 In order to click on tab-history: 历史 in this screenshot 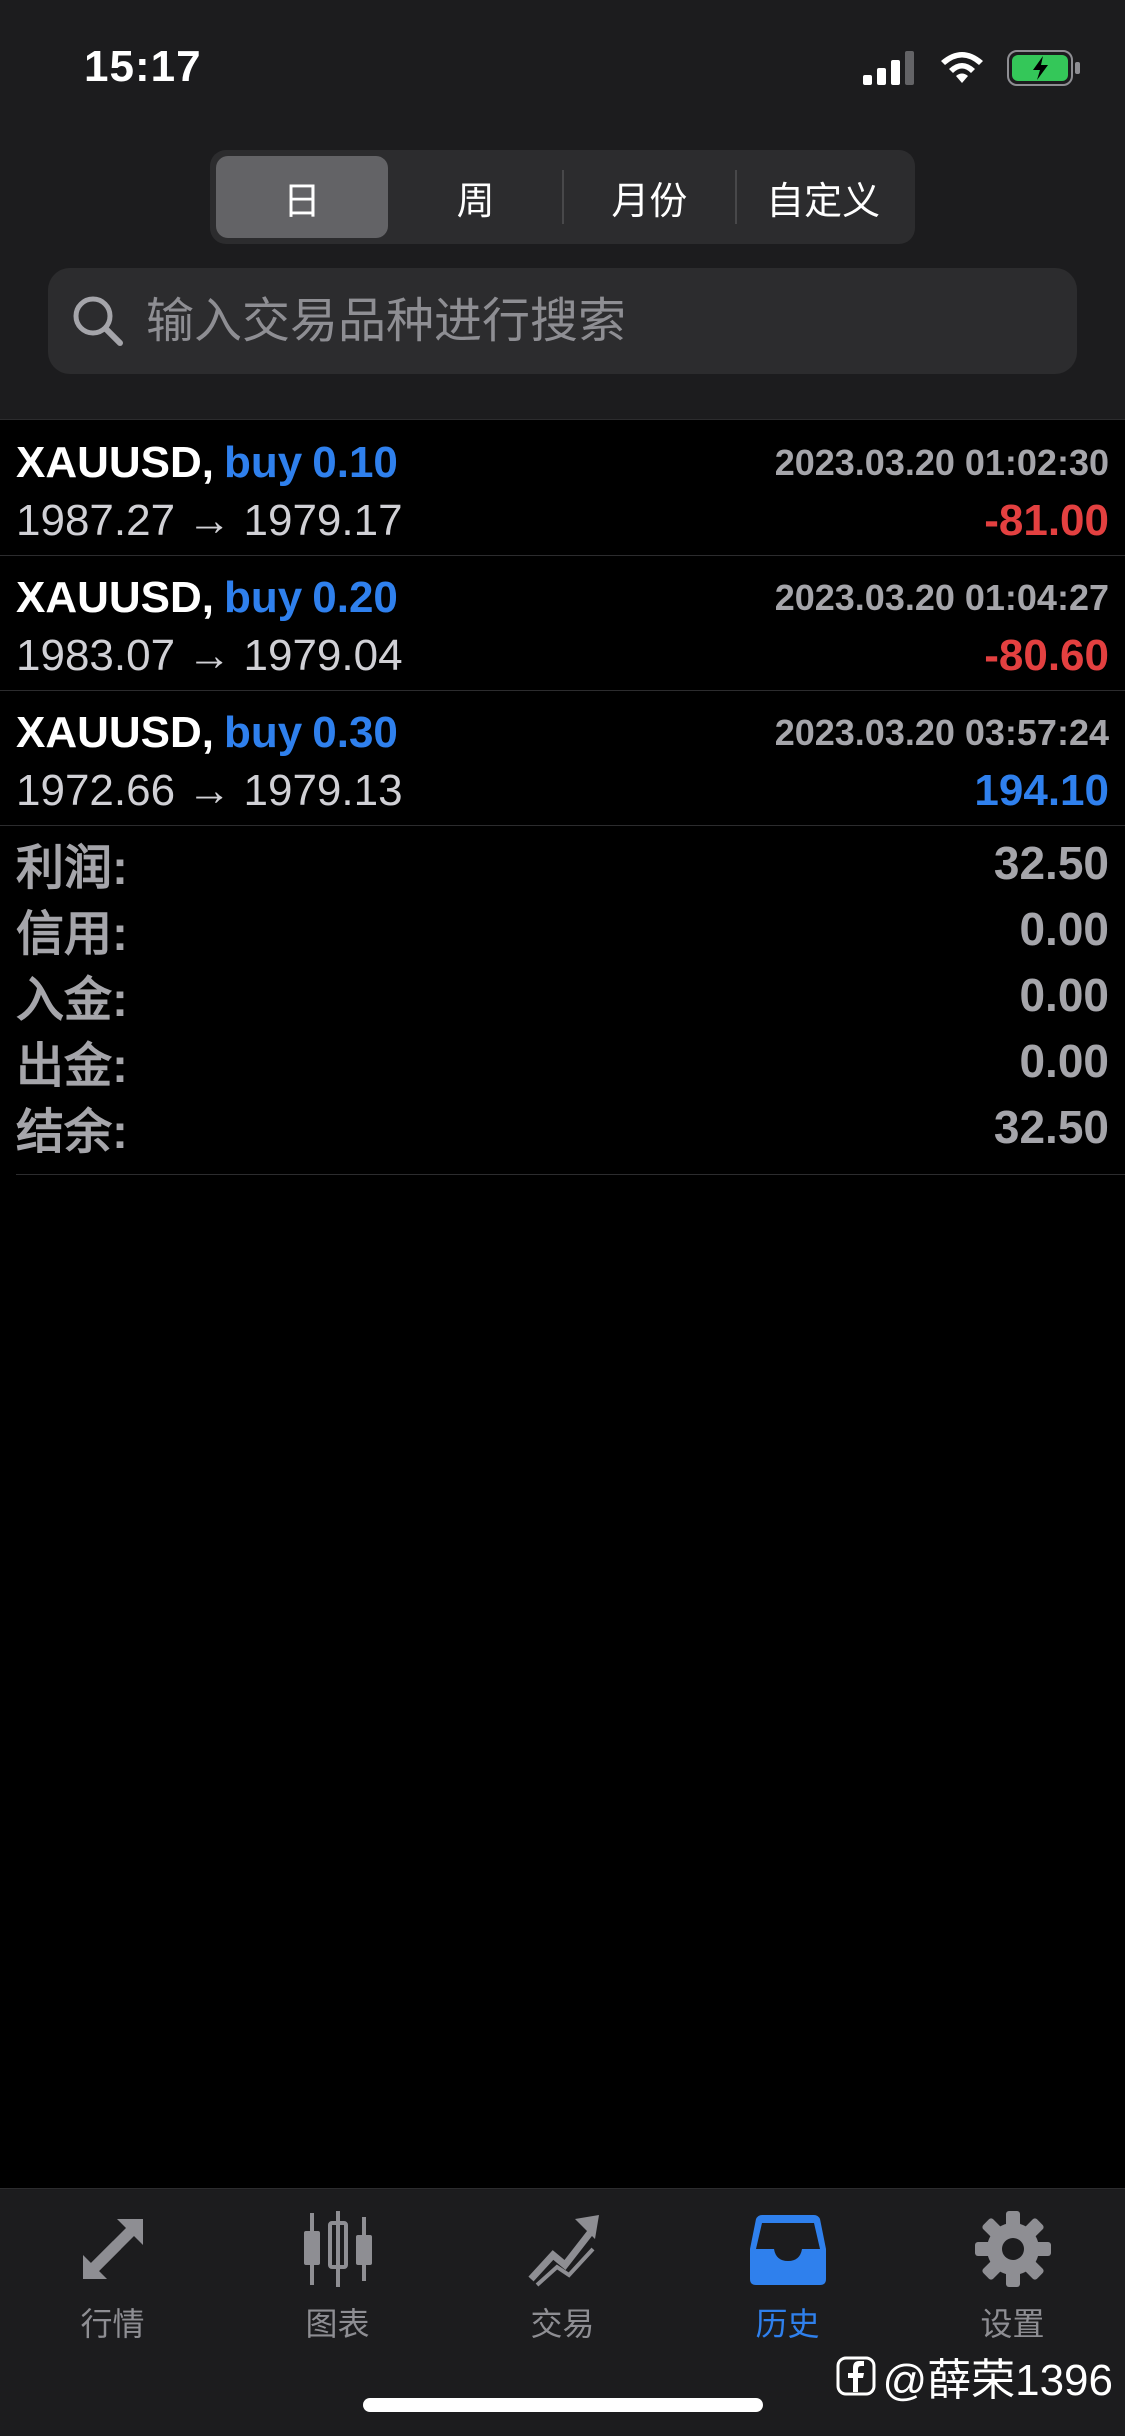, I will do `click(787, 2279)`.